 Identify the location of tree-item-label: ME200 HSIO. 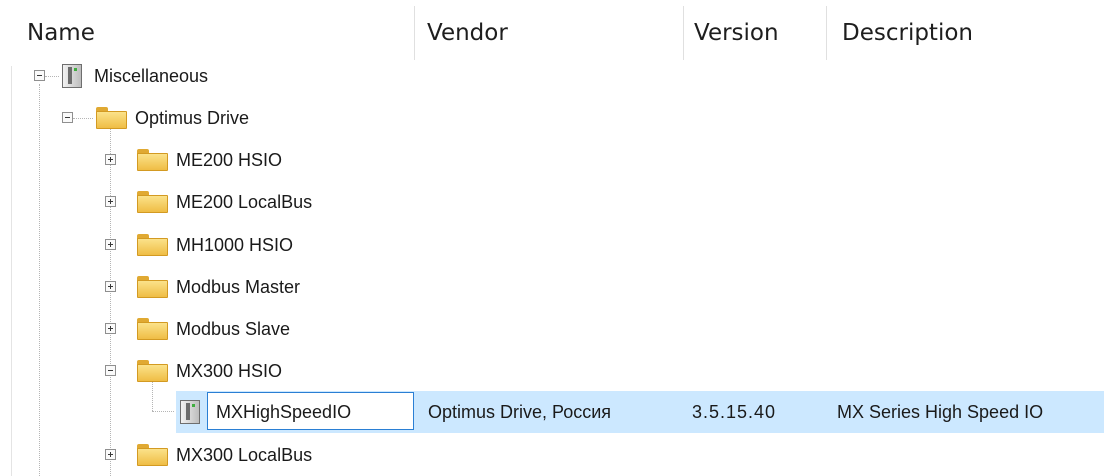
(229, 160).